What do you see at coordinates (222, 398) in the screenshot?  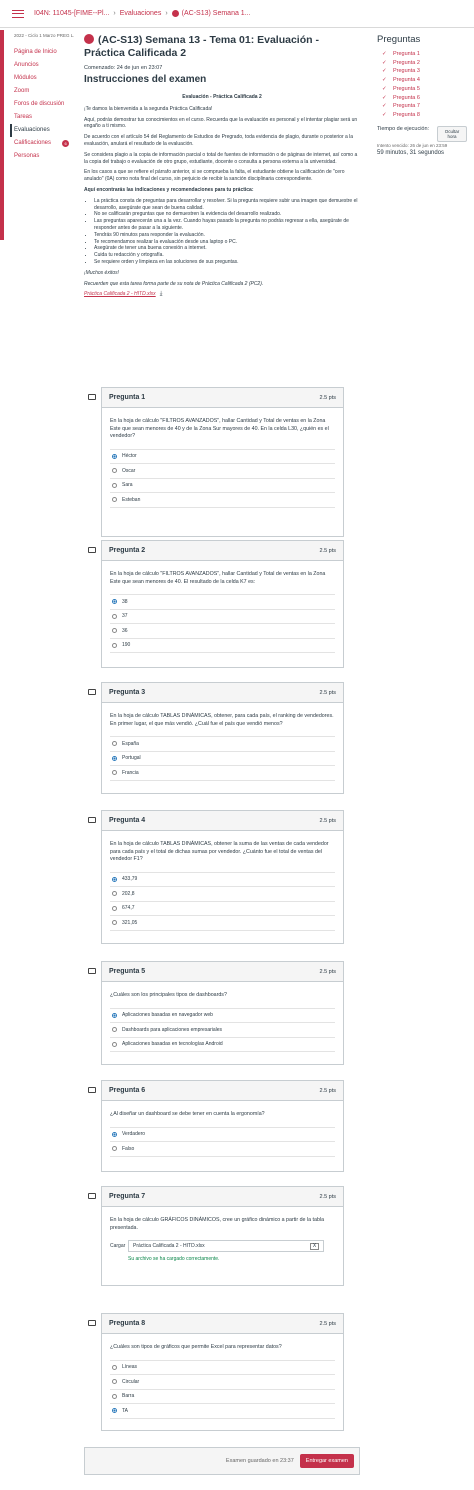 I see `question-header: Pregunta 1 2.5 pts` at bounding box center [222, 398].